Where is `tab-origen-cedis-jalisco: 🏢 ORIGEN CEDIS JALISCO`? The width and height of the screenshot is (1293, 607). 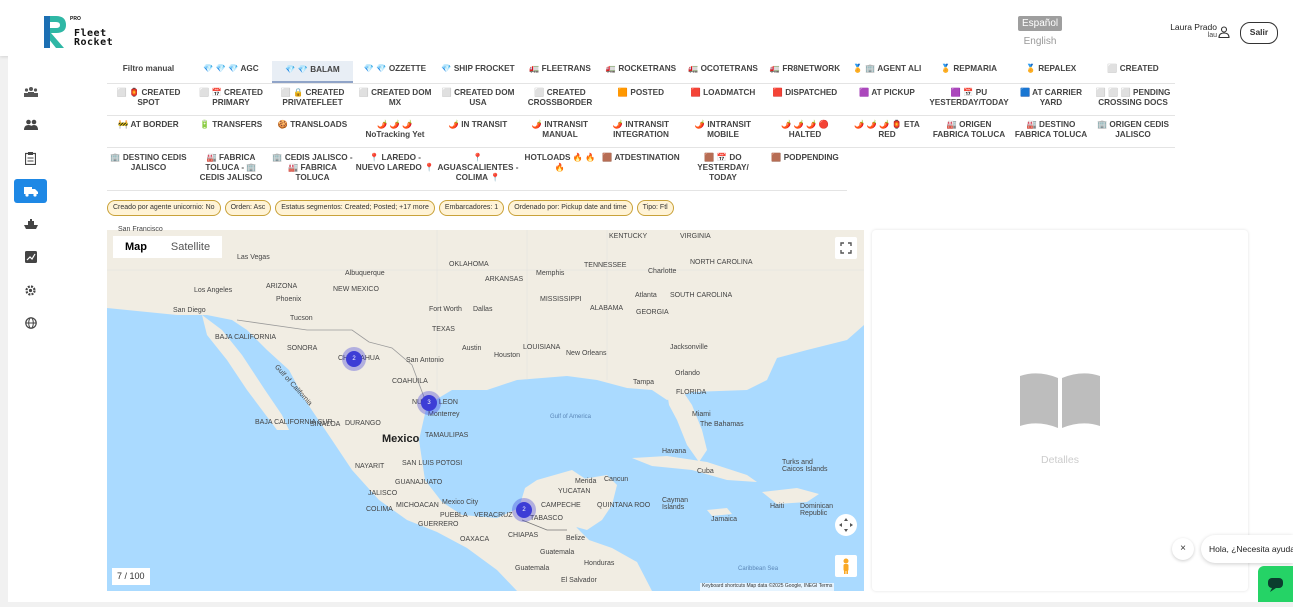 tab-origen-cedis-jalisco: 🏢 ORIGEN CEDIS JALISCO is located at coordinates (1133, 133).